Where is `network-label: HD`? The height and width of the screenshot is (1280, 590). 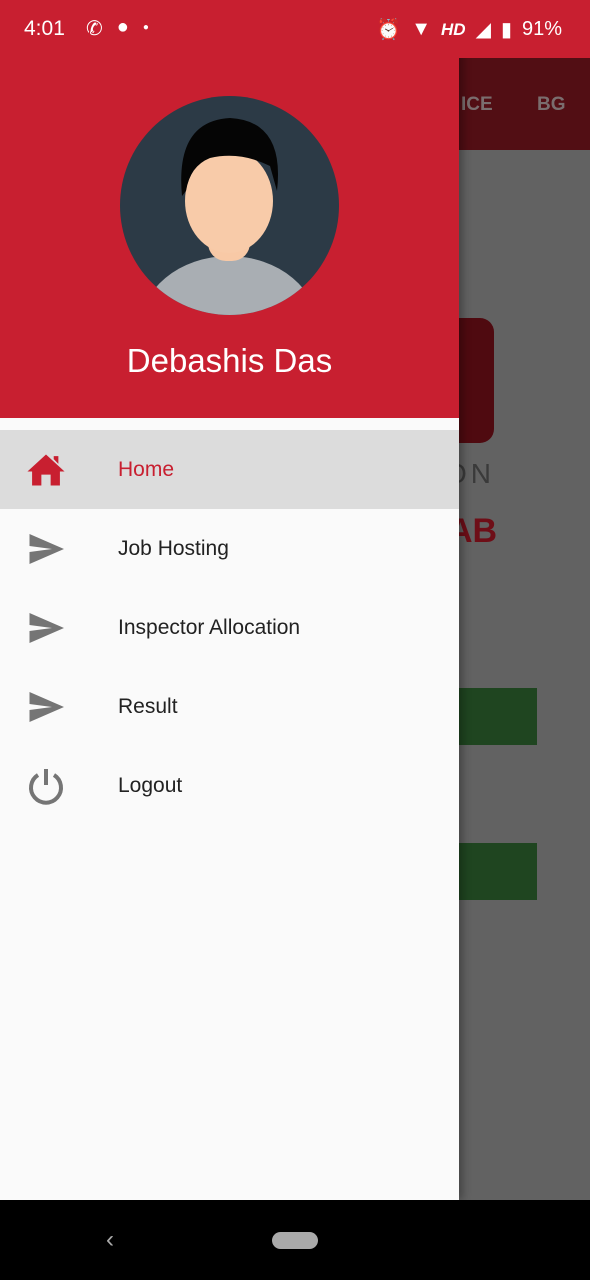 network-label: HD is located at coordinates (453, 29).